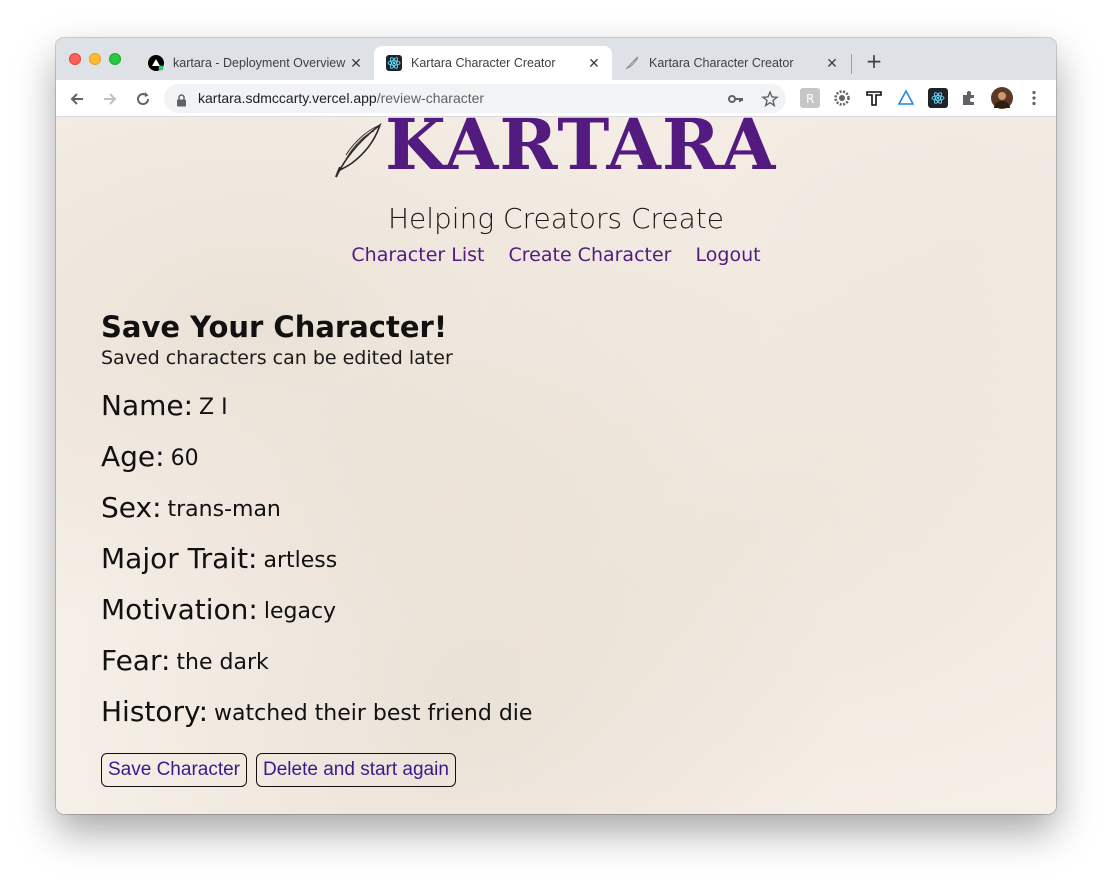 Image resolution: width=1112 pixels, height=889 pixels. I want to click on delete-and-restart-button: Delete and start again, so click(356, 770).